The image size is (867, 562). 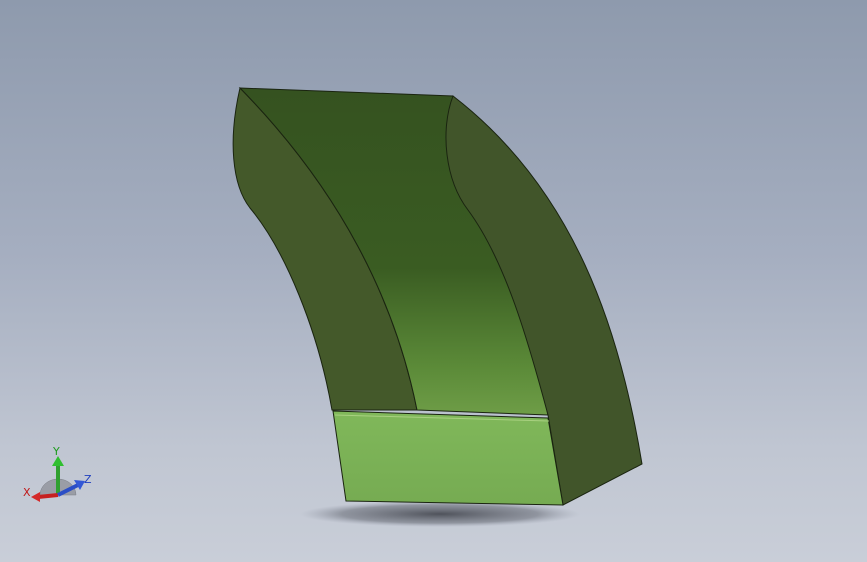 I want to click on x-axis-arrow, so click(x=35, y=497).